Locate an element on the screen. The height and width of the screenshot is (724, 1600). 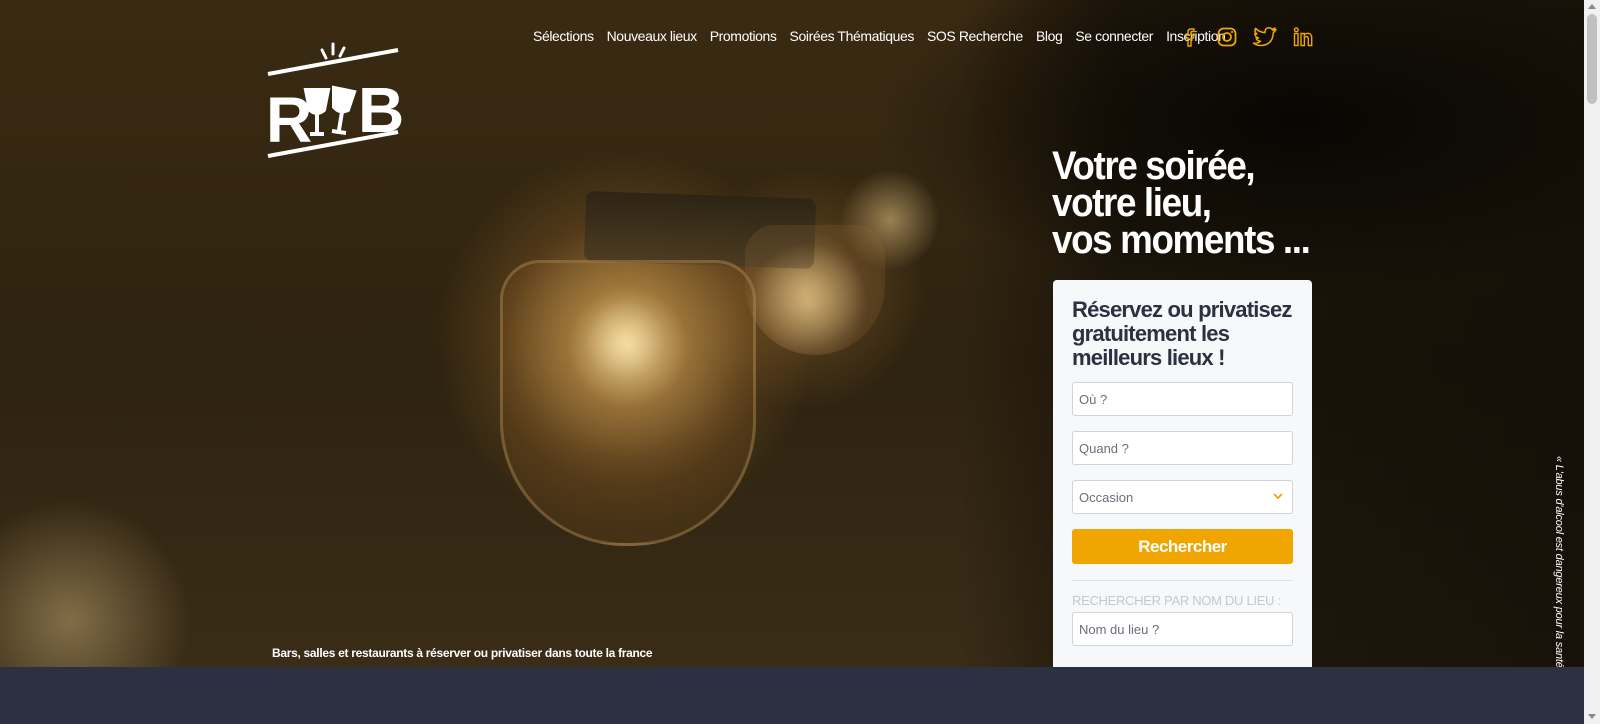
linkedin-icon is located at coordinates (1303, 37).